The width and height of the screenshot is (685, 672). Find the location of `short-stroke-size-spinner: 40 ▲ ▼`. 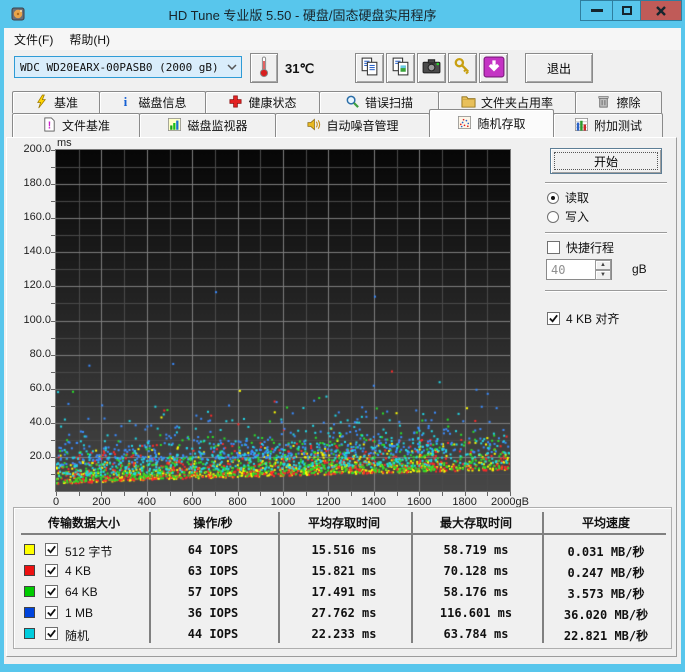

short-stroke-size-spinner: 40 ▲ ▼ is located at coordinates (579, 269).